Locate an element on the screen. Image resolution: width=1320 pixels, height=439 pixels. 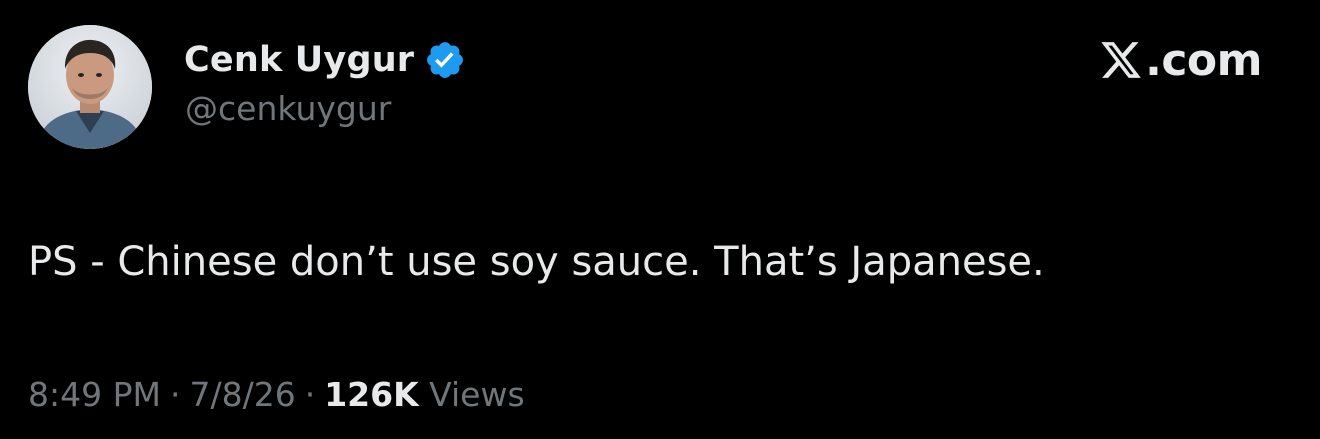
tweet-date: 7/8/26 is located at coordinates (242, 394).